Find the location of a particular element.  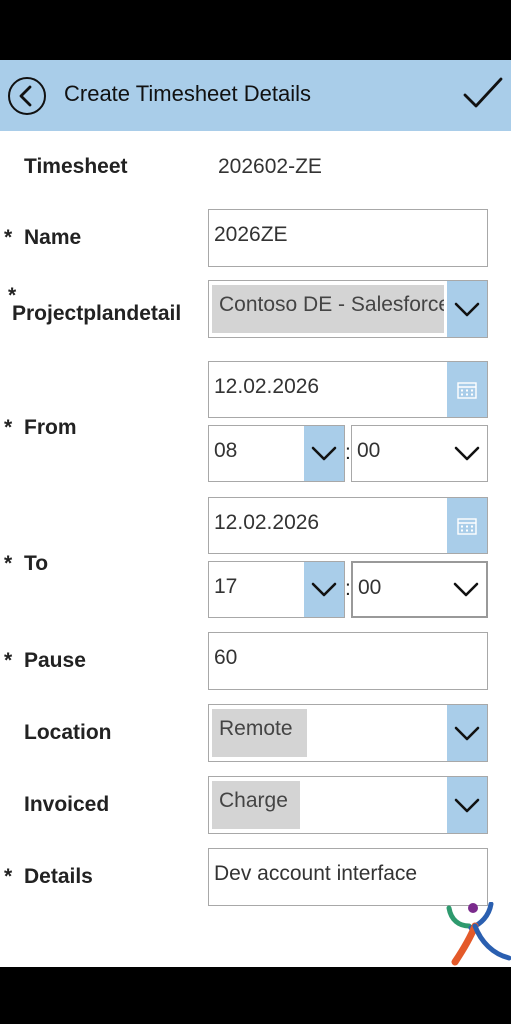

projectplandetail-dropdown-button is located at coordinates (467, 309).